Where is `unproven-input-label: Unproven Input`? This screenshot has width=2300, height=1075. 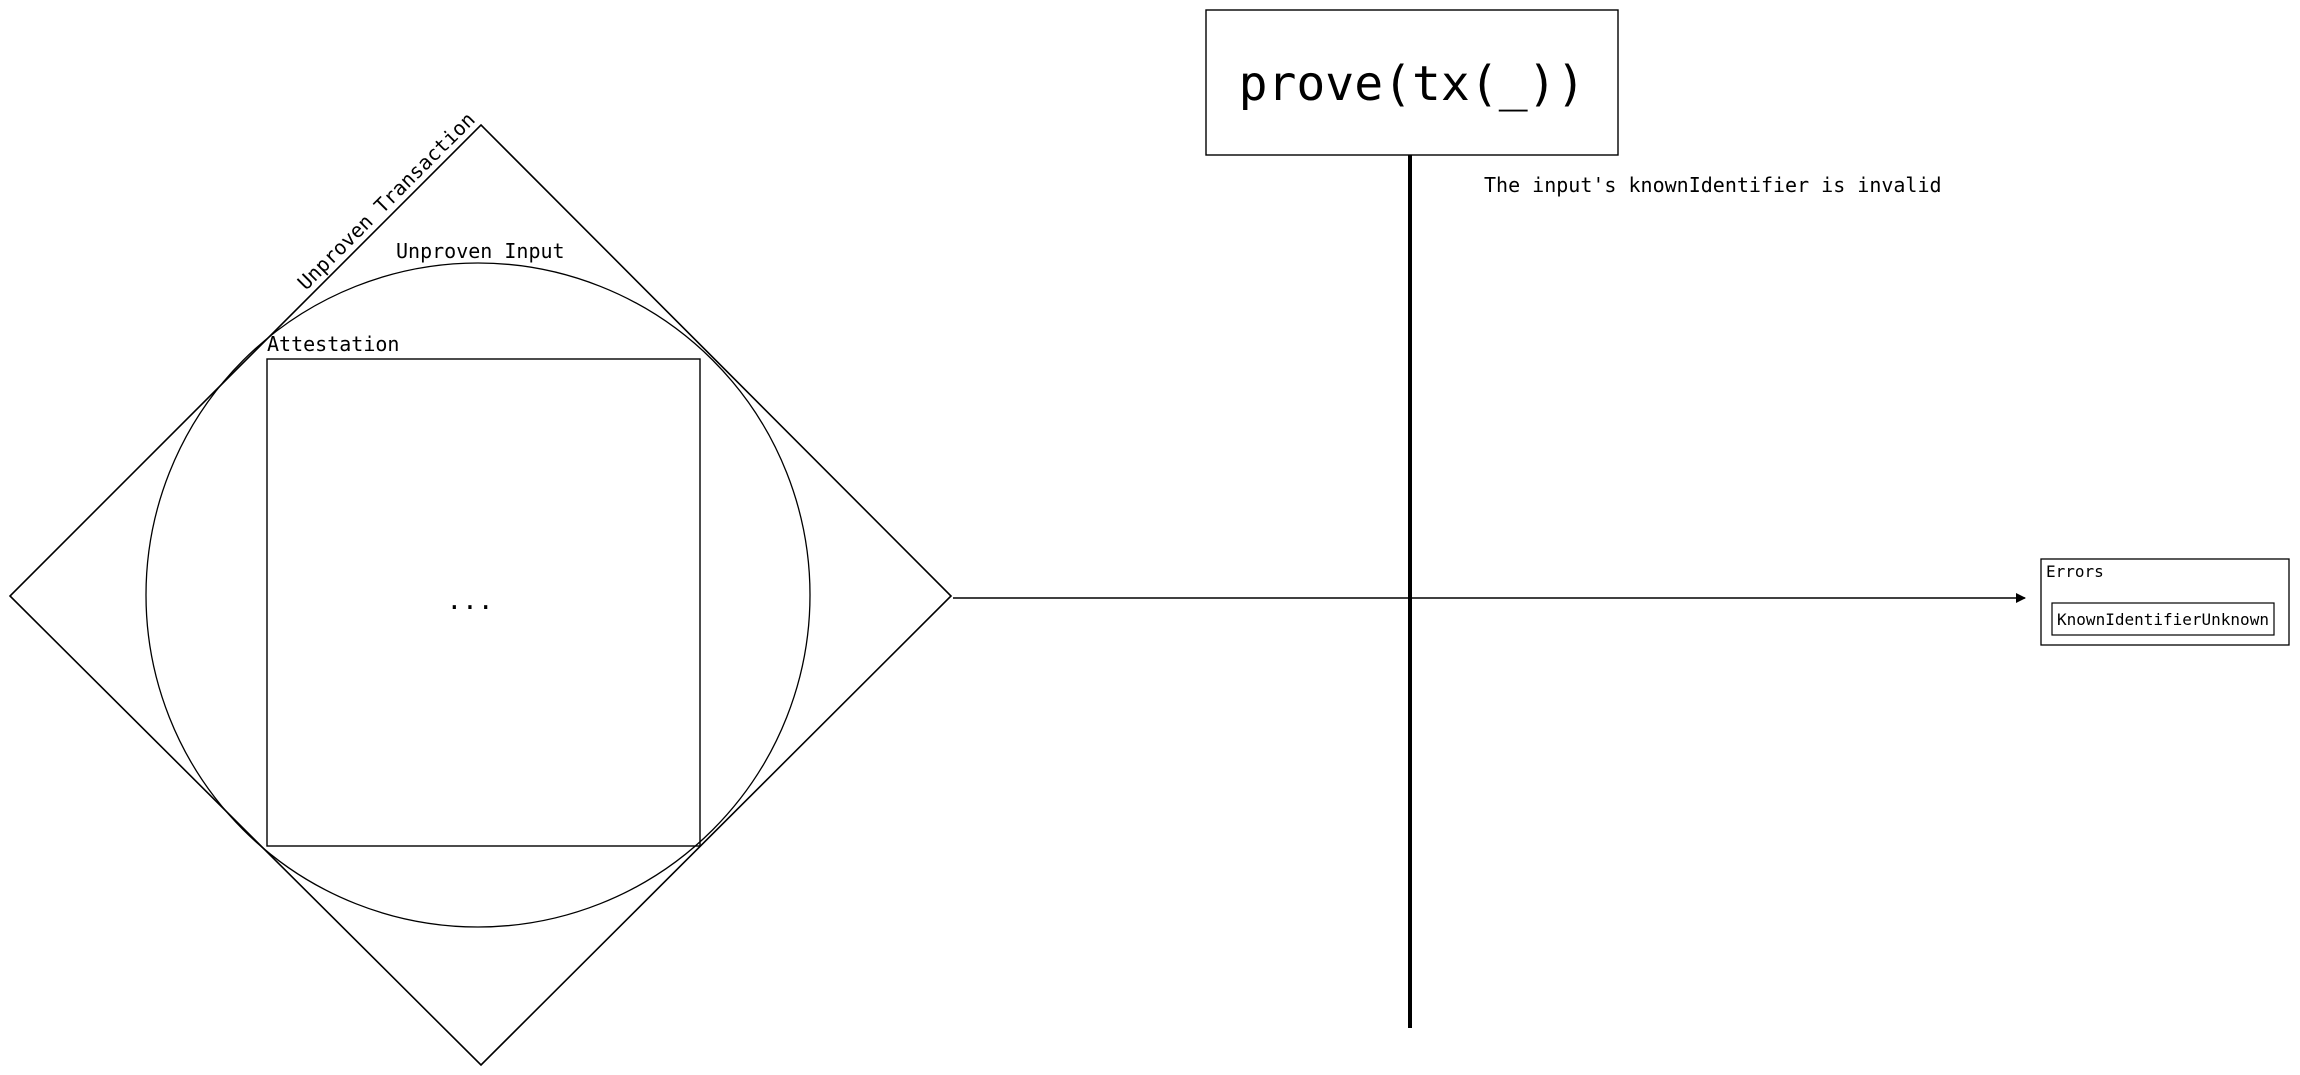
unproven-input-label: Unproven Input is located at coordinates (480, 251).